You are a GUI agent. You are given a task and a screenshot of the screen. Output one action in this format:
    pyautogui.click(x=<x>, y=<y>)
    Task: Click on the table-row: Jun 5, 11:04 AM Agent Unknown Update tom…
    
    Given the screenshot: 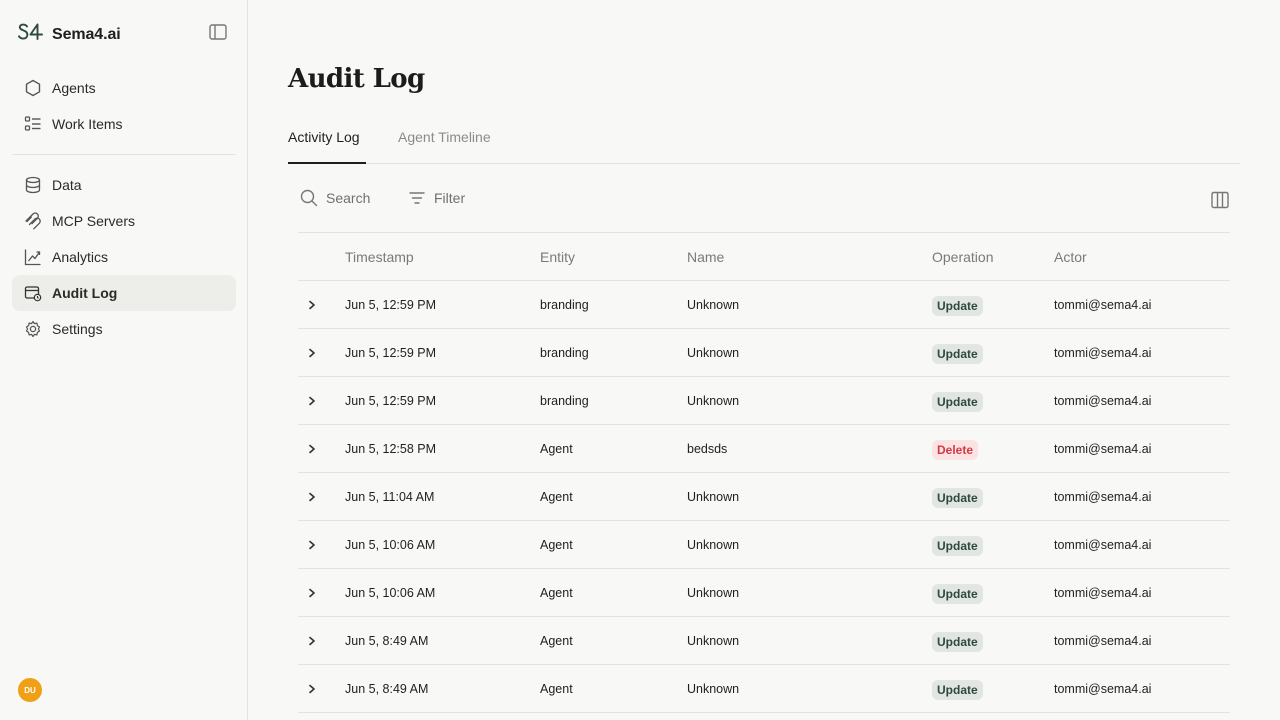 What is the action you would take?
    pyautogui.click(x=764, y=497)
    